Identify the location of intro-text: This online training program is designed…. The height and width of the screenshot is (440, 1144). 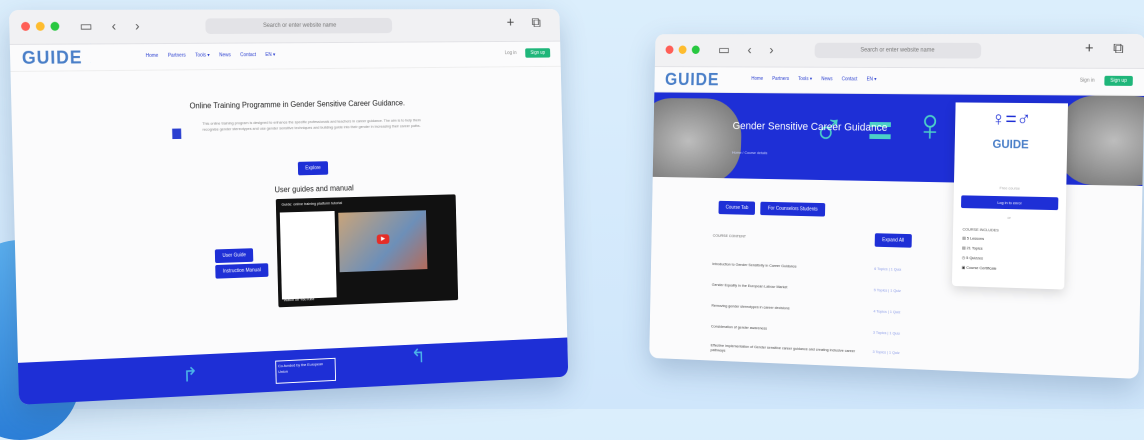
(311, 124).